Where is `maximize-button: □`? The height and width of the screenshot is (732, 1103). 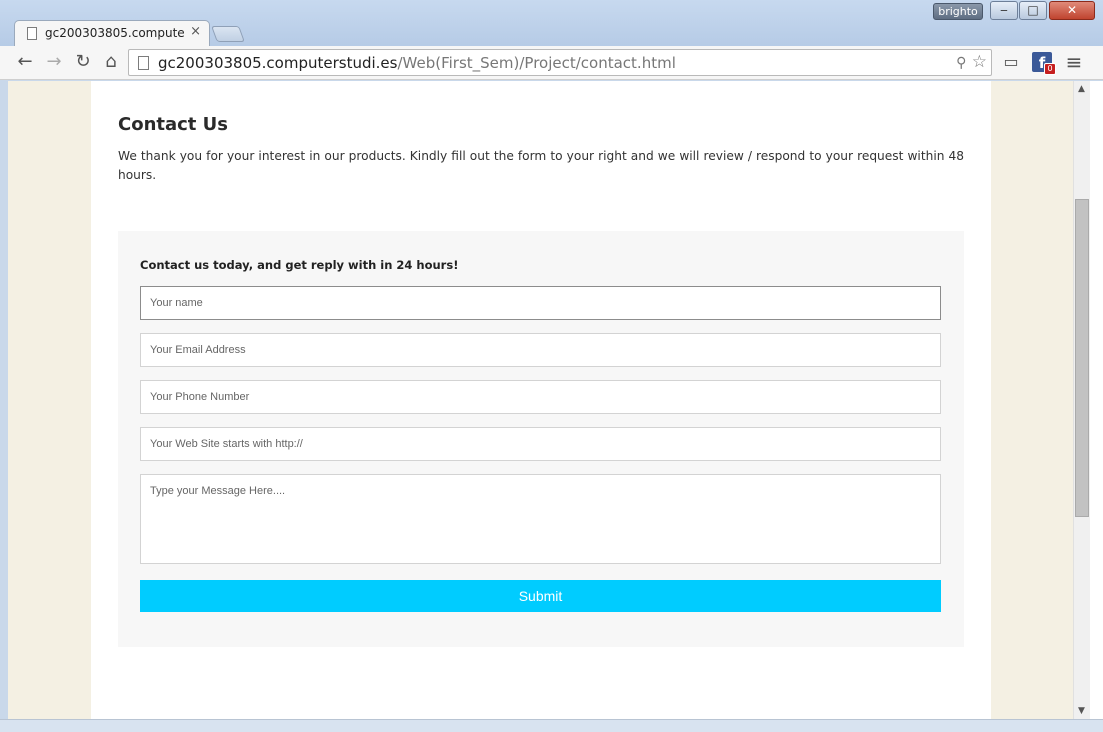 maximize-button: □ is located at coordinates (1033, 10).